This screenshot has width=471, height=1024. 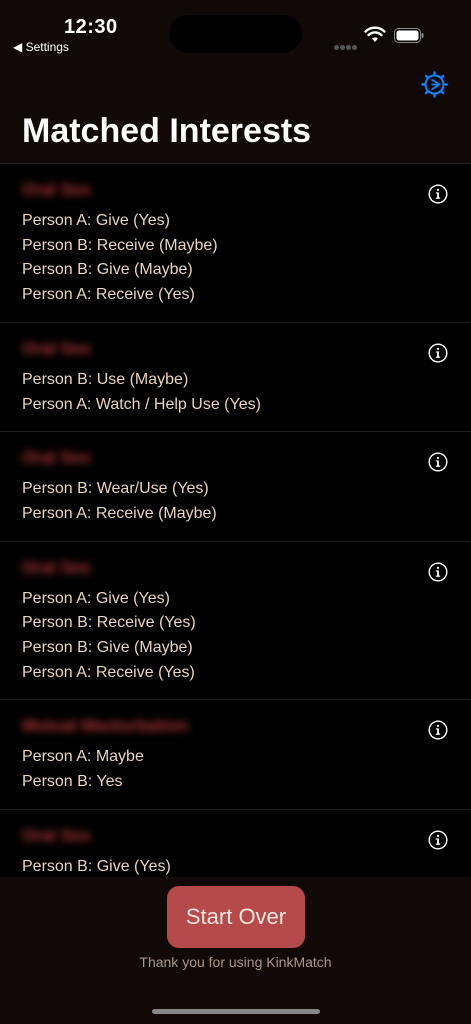 What do you see at coordinates (91, 27) in the screenshot?
I see `status-time: 12:30` at bounding box center [91, 27].